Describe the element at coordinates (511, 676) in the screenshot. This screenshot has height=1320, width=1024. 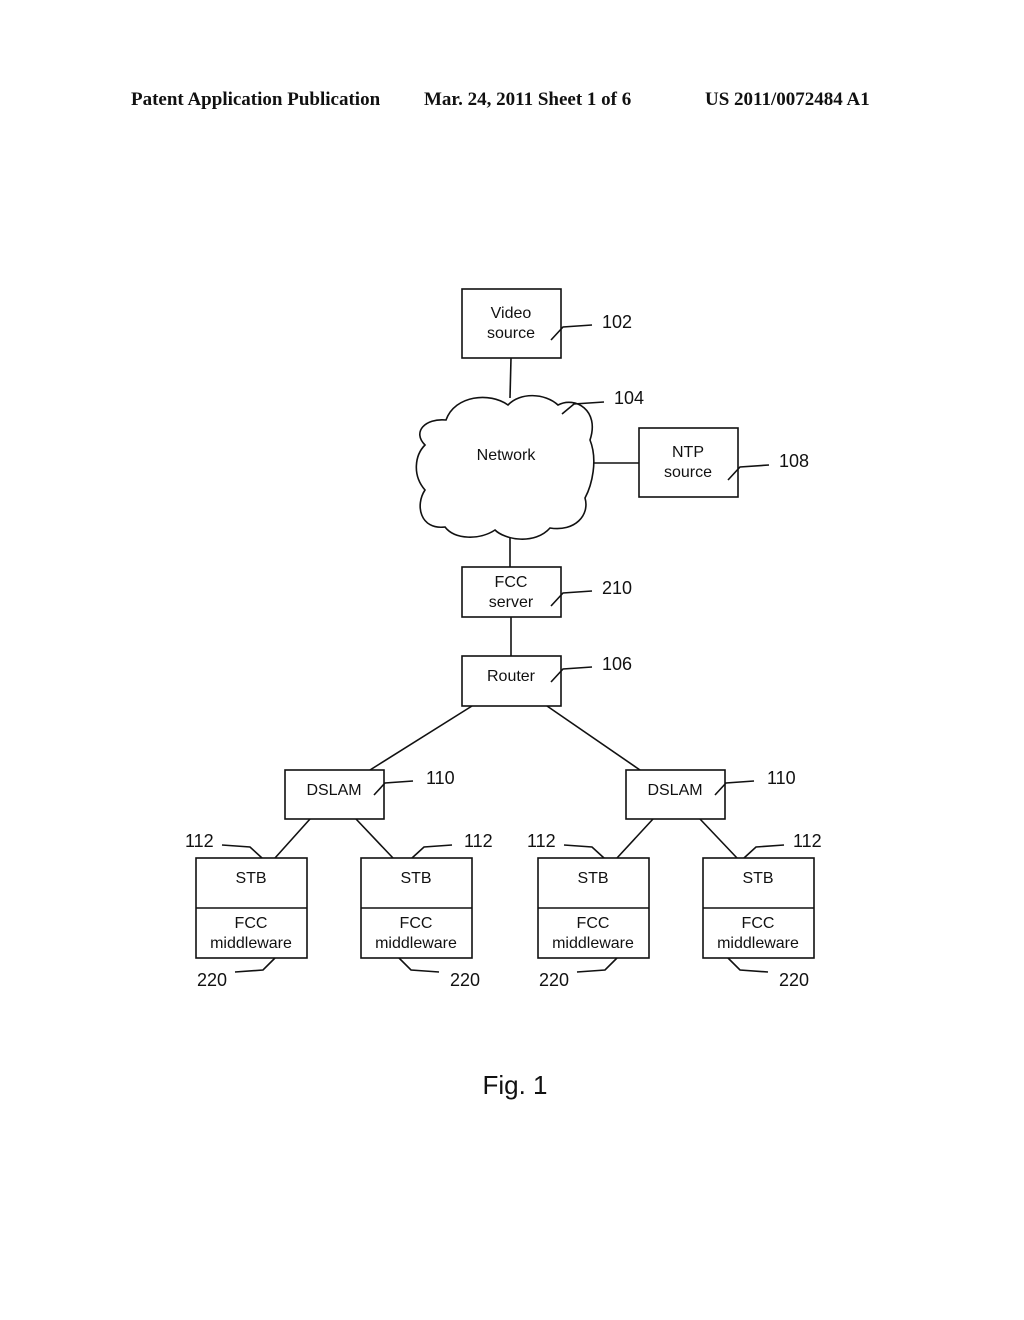
I see `router-label: Router` at that location.